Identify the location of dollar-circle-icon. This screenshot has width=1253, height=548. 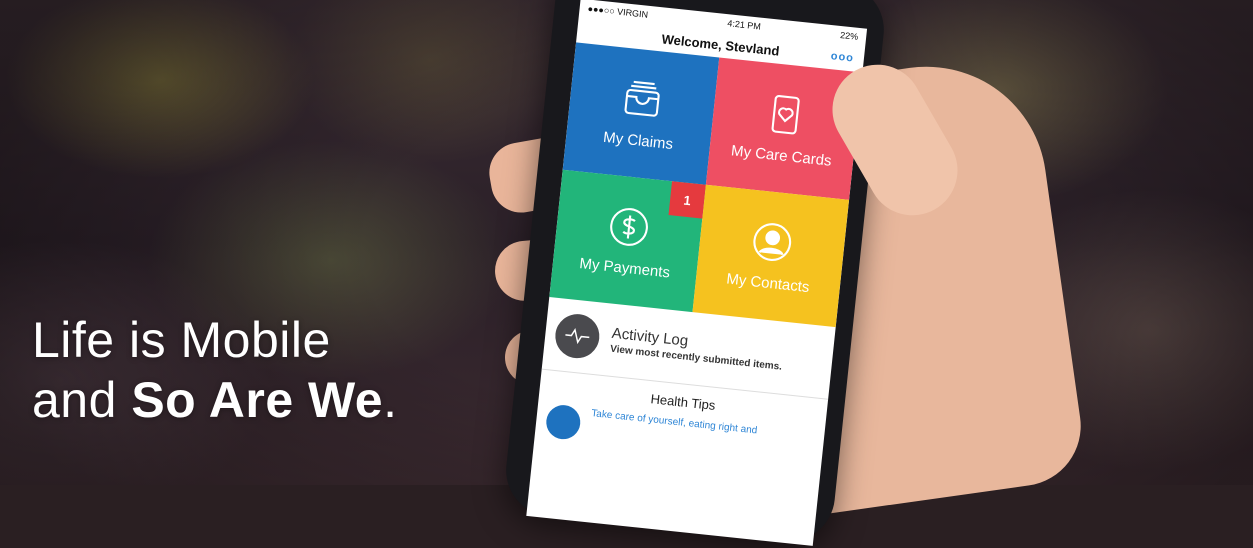
(629, 226).